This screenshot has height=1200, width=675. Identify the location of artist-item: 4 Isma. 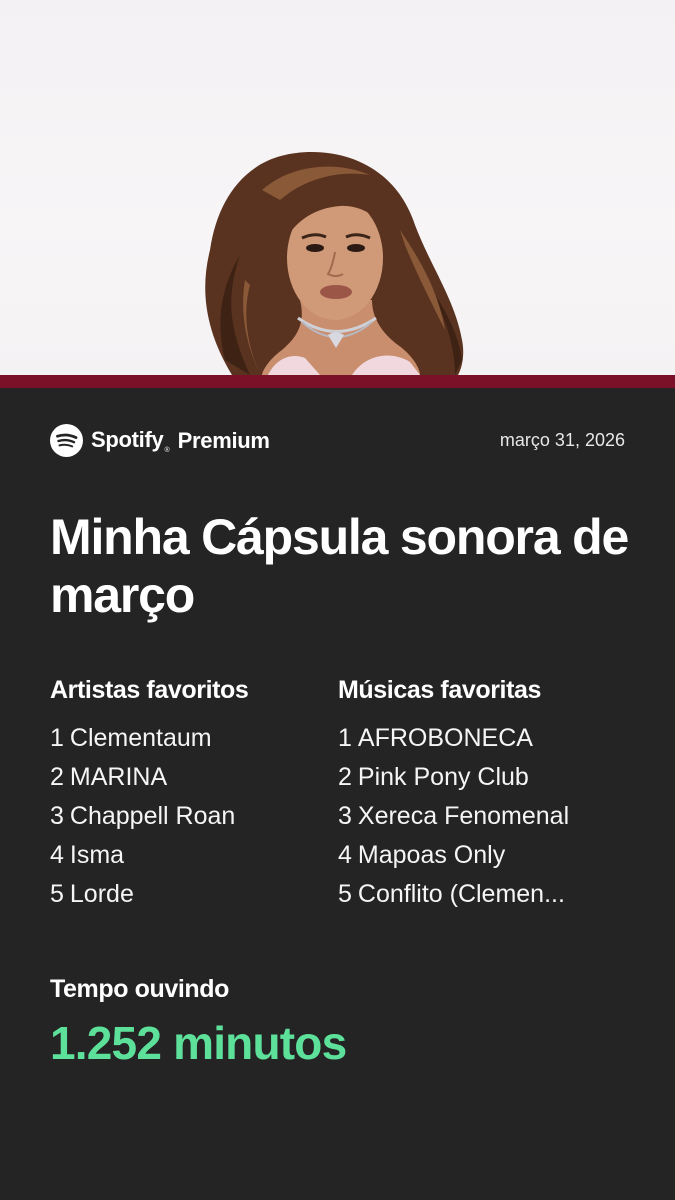
(190, 855).